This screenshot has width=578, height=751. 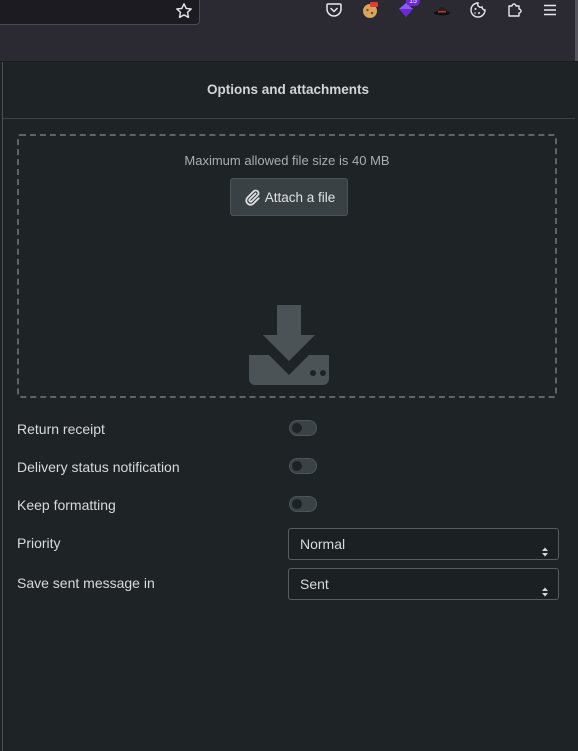 I want to click on extensions-puzzle-icon, so click(x=514, y=10).